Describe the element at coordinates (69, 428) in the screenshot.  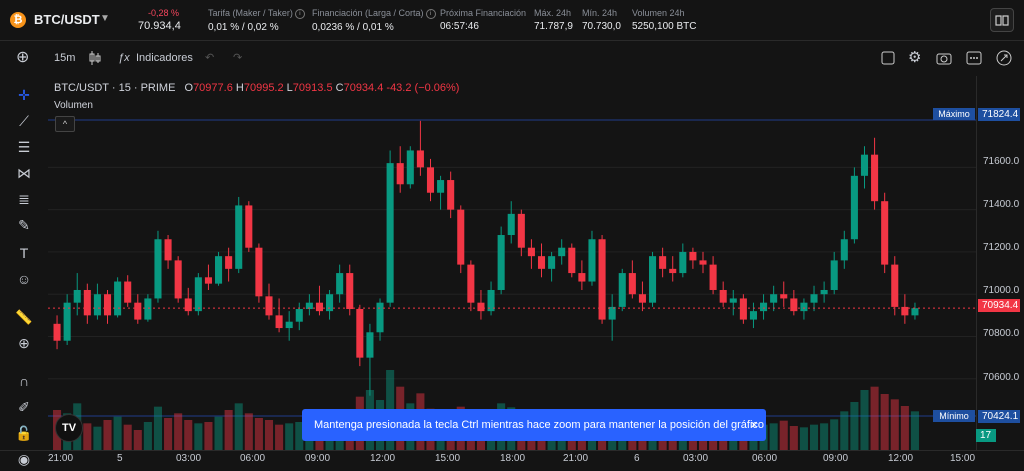
I see `tradingview-logo: TV` at that location.